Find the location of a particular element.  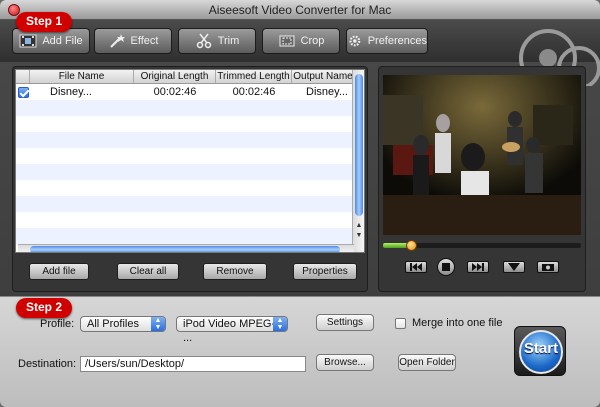

settings-button: Settings is located at coordinates (345, 322).